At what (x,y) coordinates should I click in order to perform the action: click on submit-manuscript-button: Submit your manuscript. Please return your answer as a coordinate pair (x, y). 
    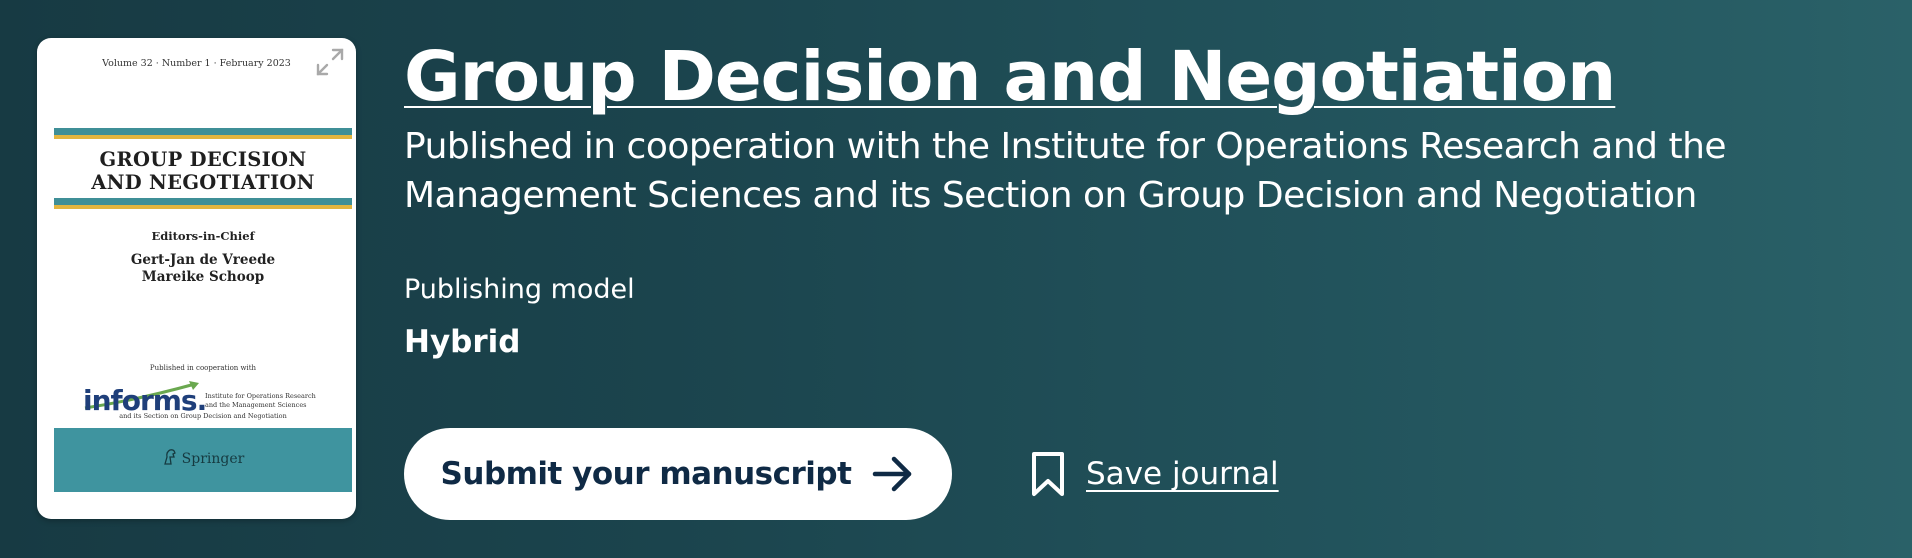
    Looking at the image, I should click on (678, 474).